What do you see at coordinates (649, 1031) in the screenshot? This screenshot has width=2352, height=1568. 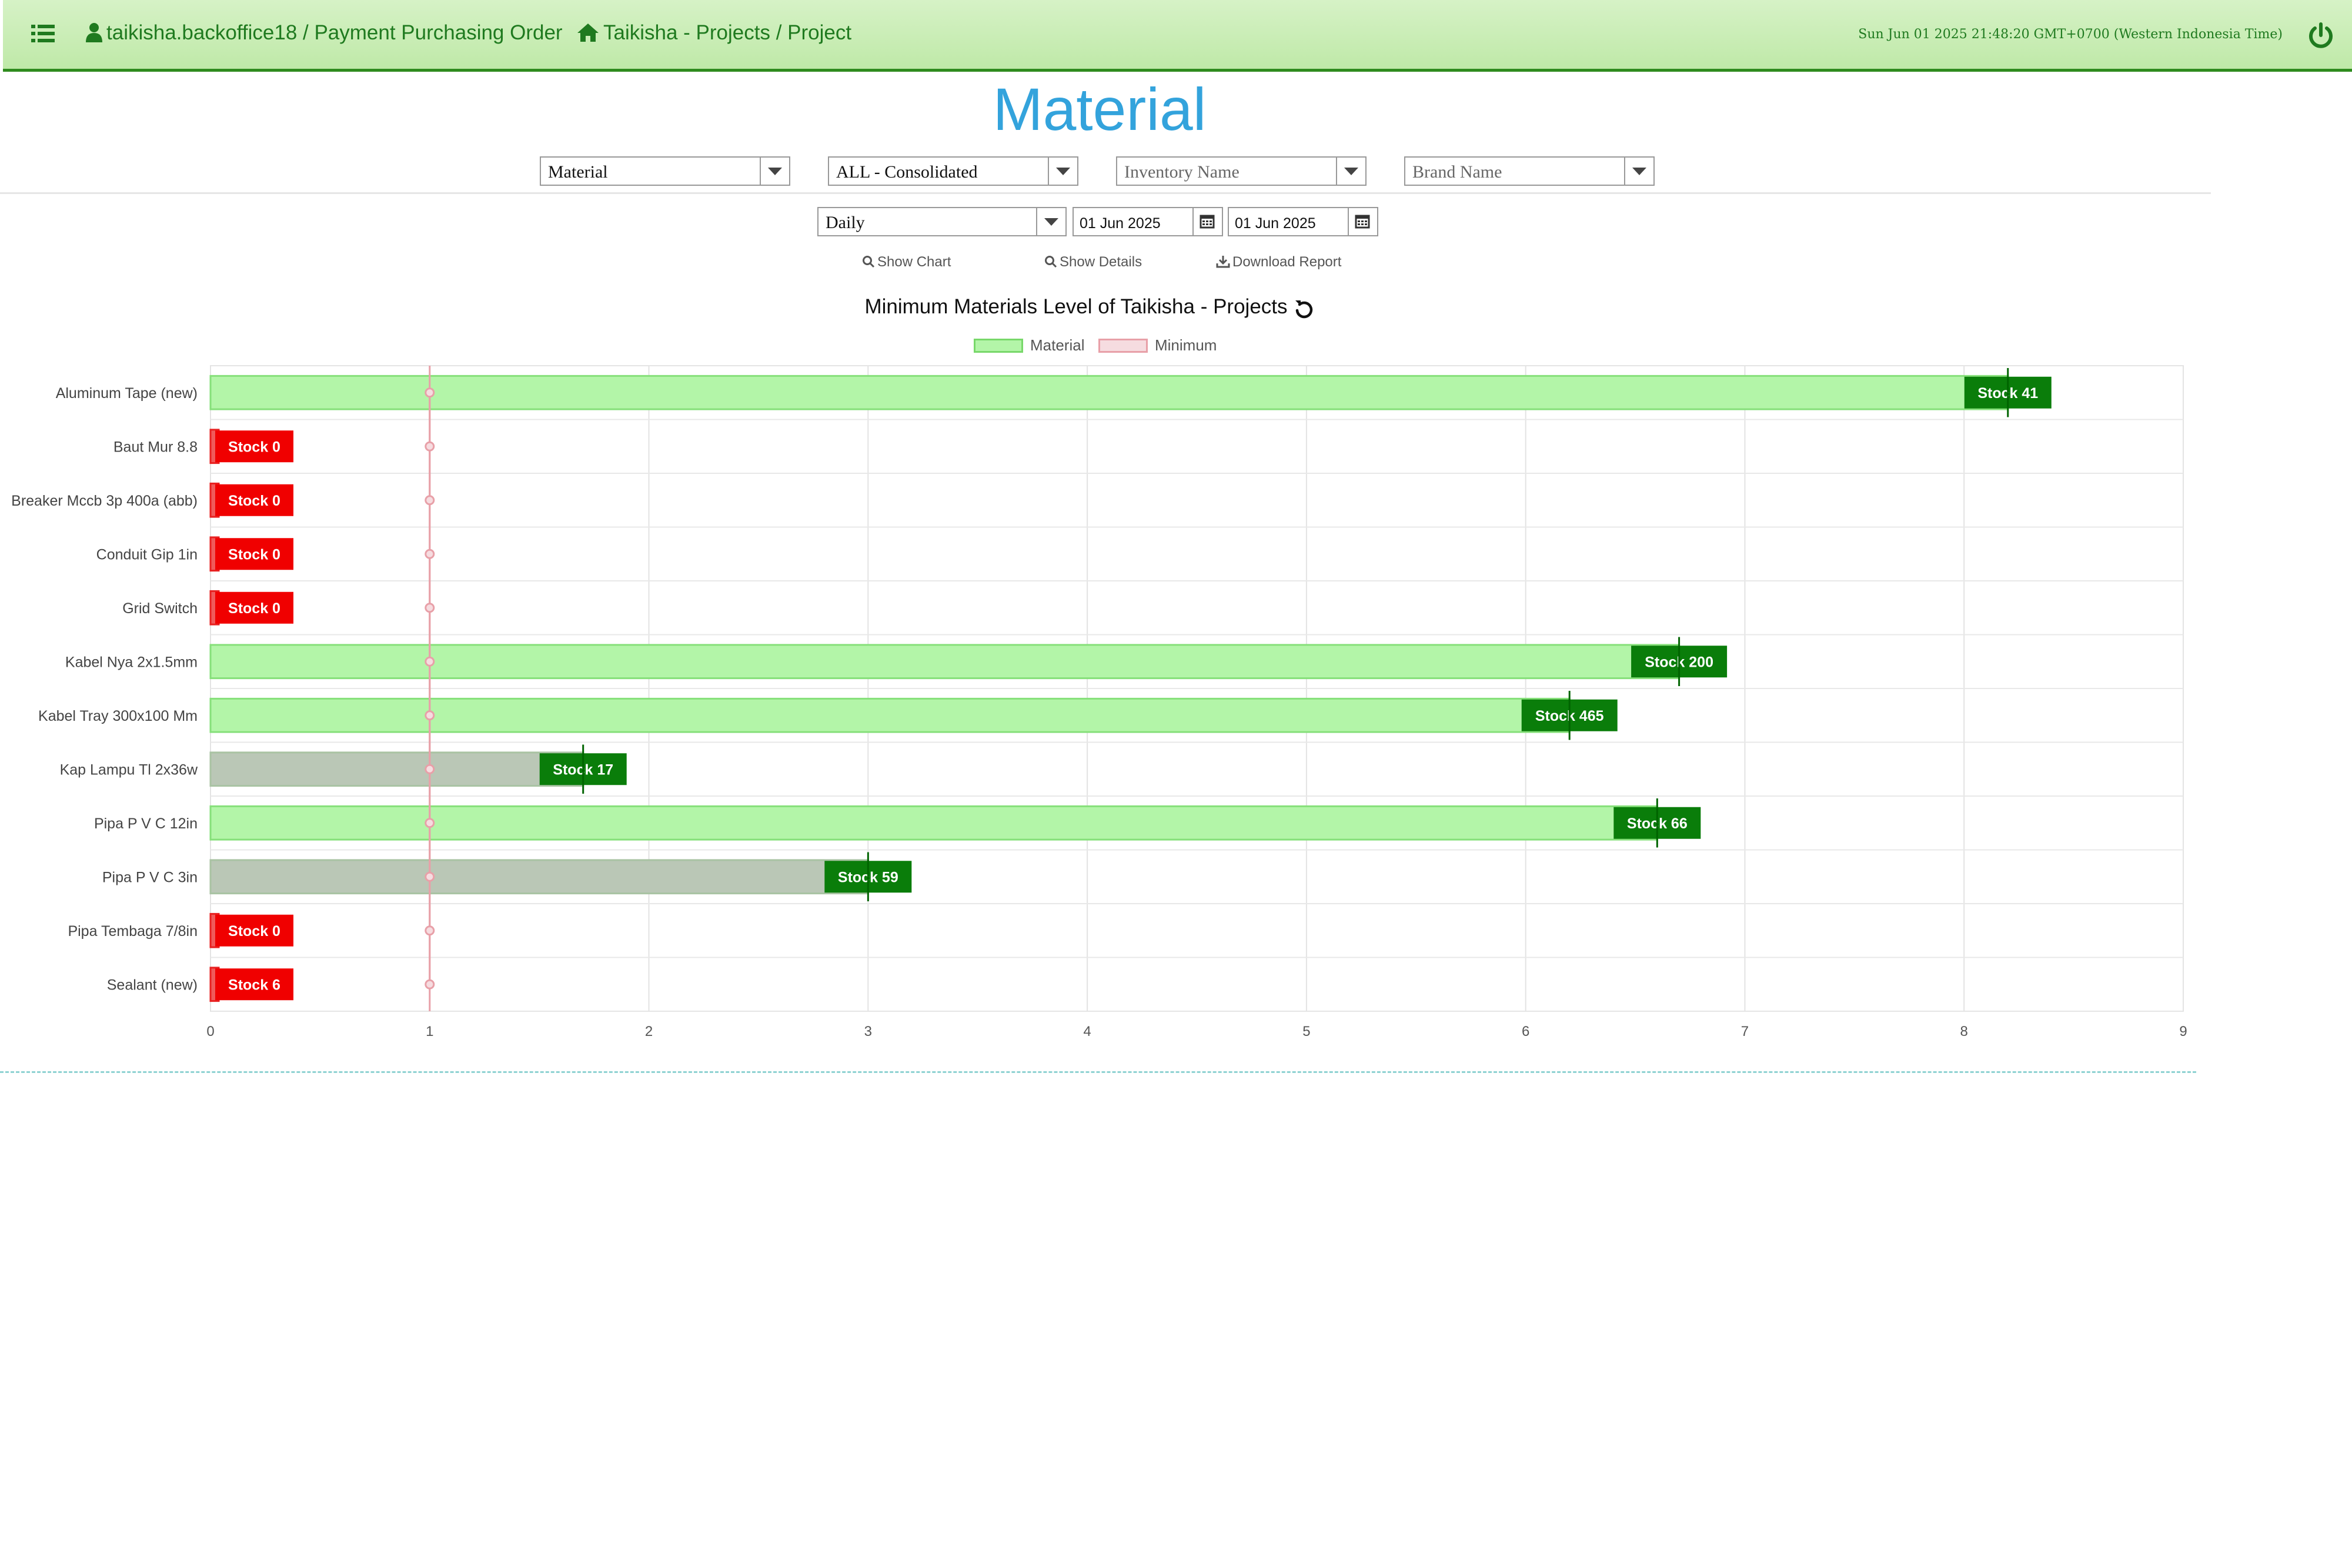 I see `x-tick-label: 2` at bounding box center [649, 1031].